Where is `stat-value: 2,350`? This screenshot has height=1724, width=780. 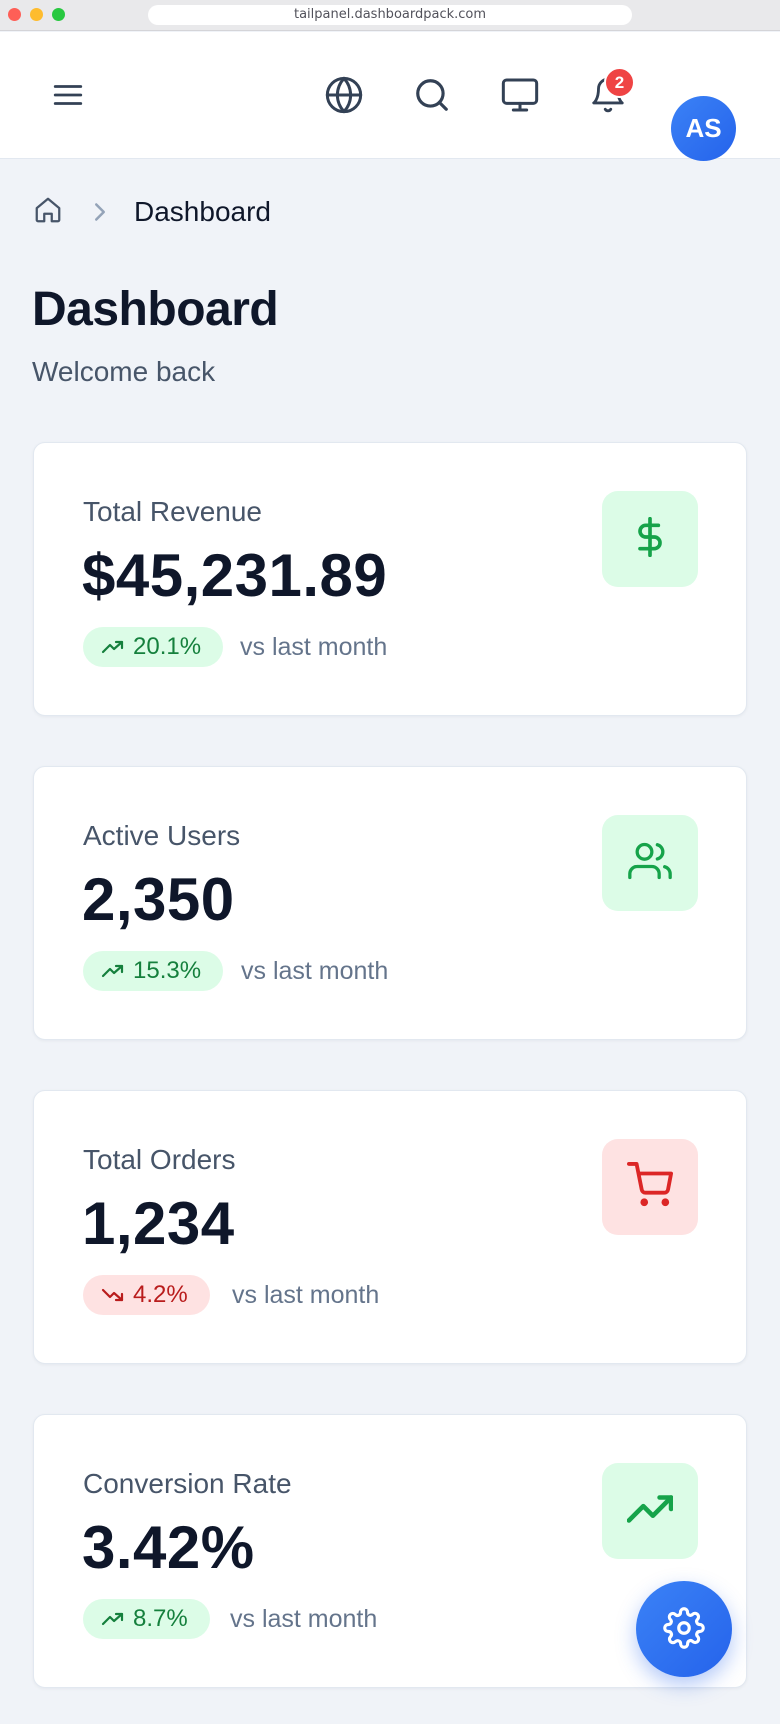
stat-value: 2,350 is located at coordinates (158, 899).